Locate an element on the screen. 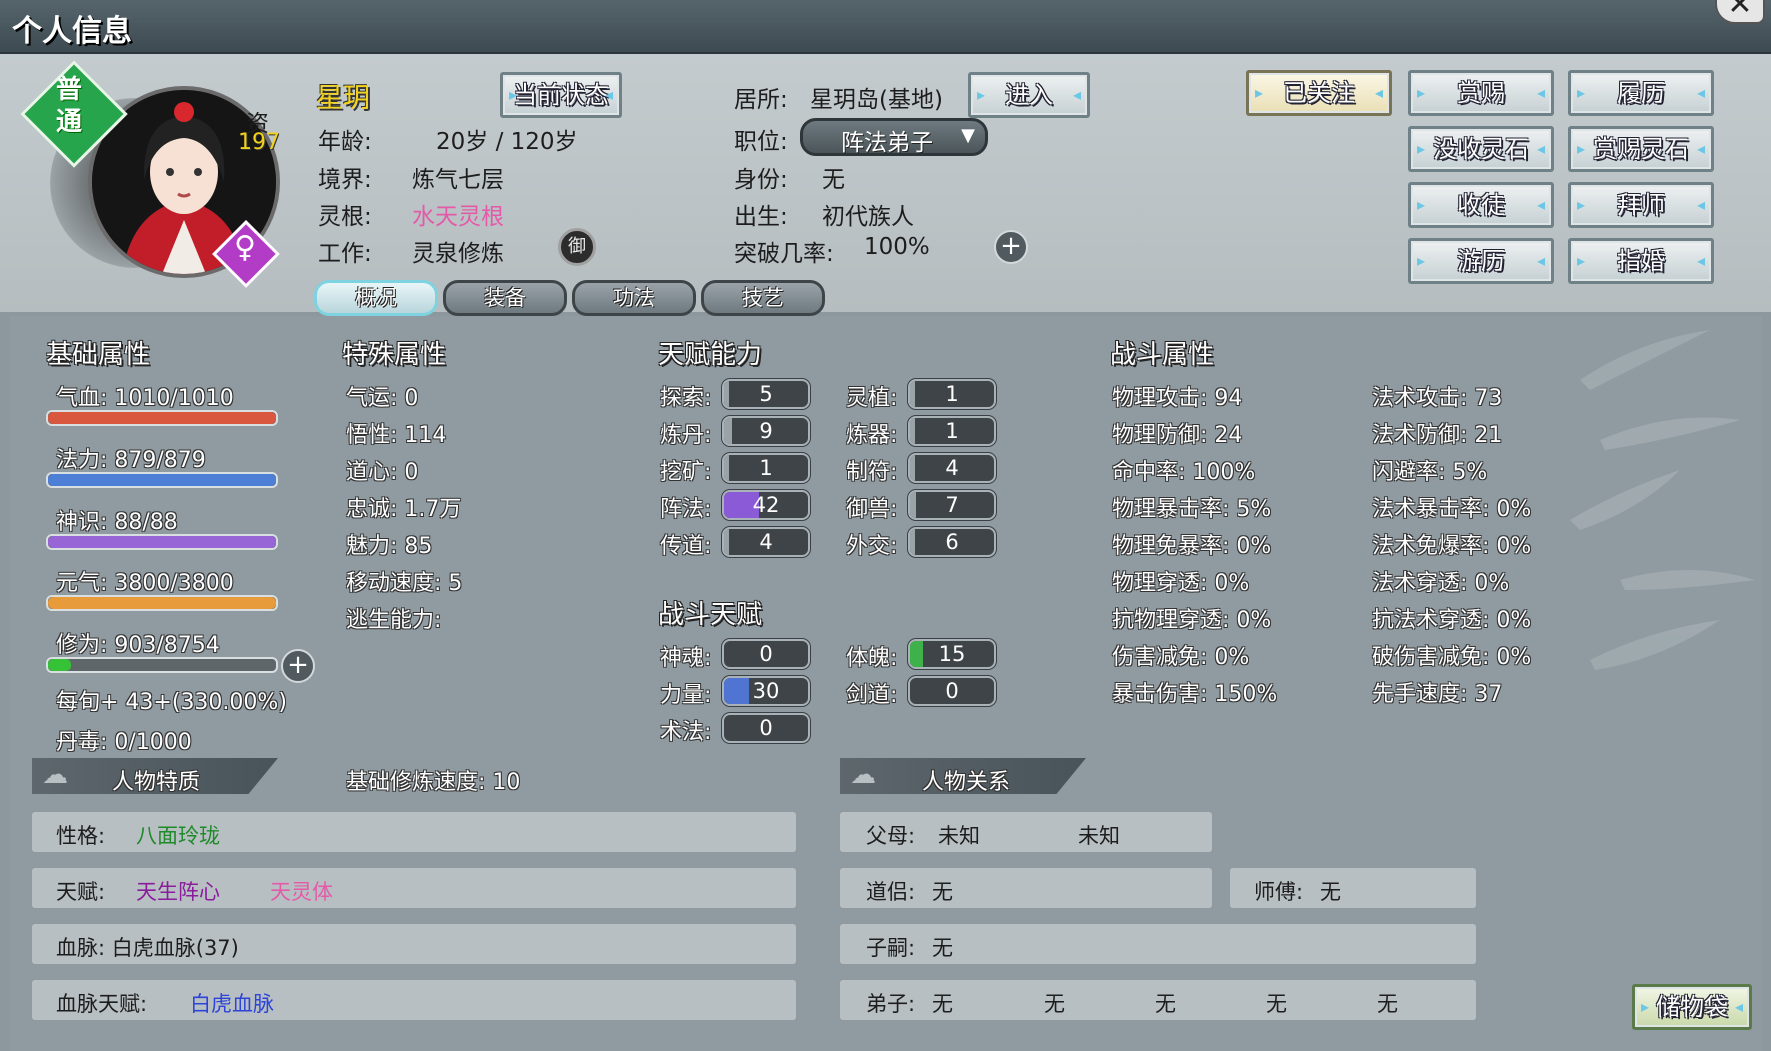 Image resolution: width=1771 pixels, height=1051 pixels. talent-label: 外交: is located at coordinates (872, 546).